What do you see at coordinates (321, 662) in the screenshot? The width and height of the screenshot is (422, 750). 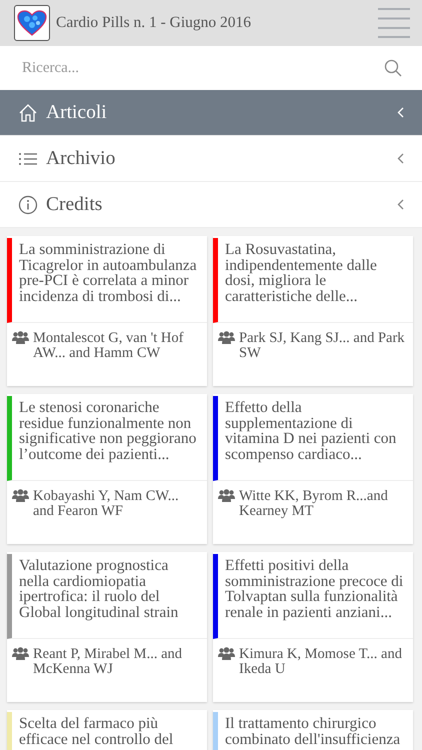 I see `article-authors: Kimura K, Momose T... and Ikeda U` at bounding box center [321, 662].